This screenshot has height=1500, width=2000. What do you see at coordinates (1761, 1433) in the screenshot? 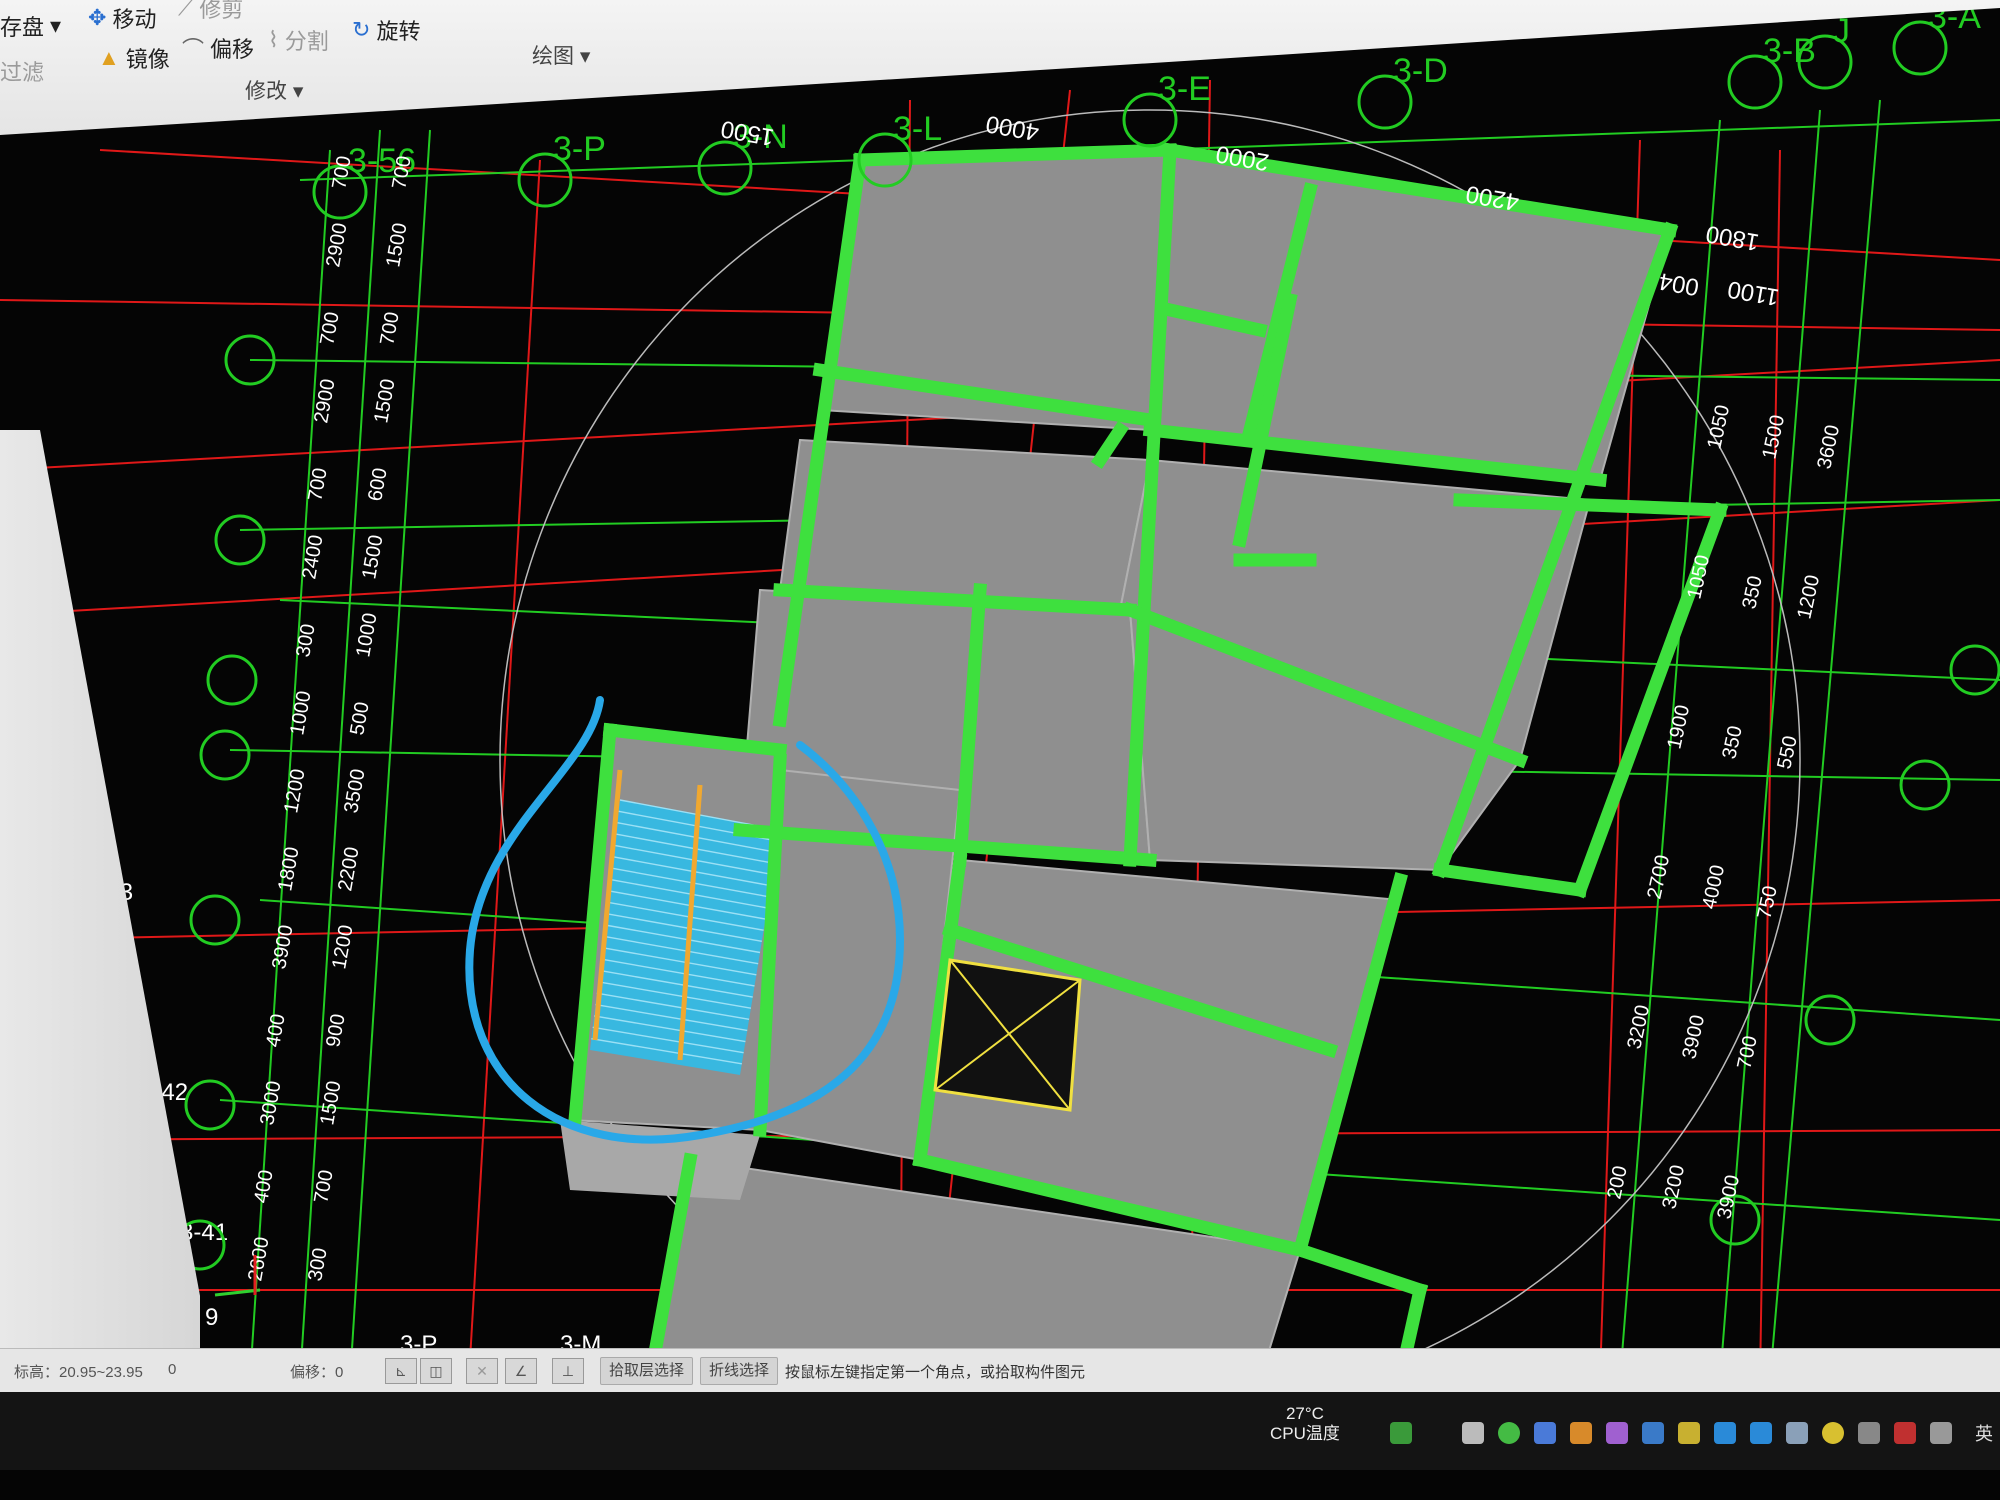
I see `display-icon` at bounding box center [1761, 1433].